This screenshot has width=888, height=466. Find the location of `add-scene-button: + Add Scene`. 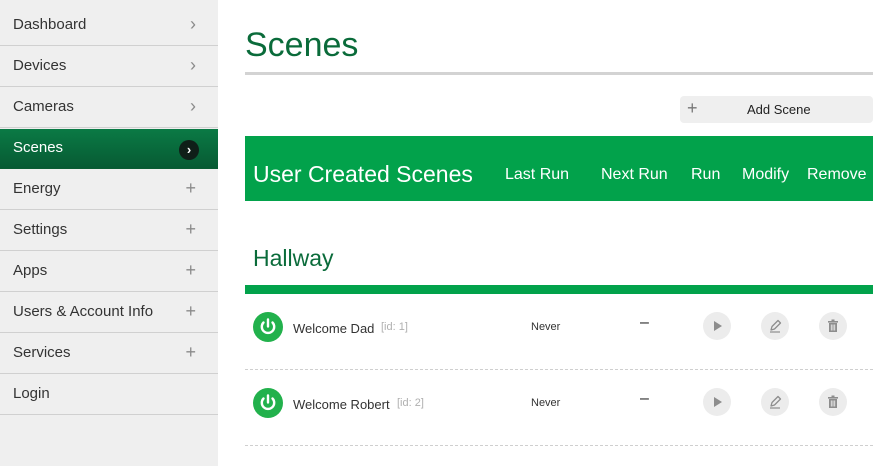

add-scene-button: + Add Scene is located at coordinates (776, 109).